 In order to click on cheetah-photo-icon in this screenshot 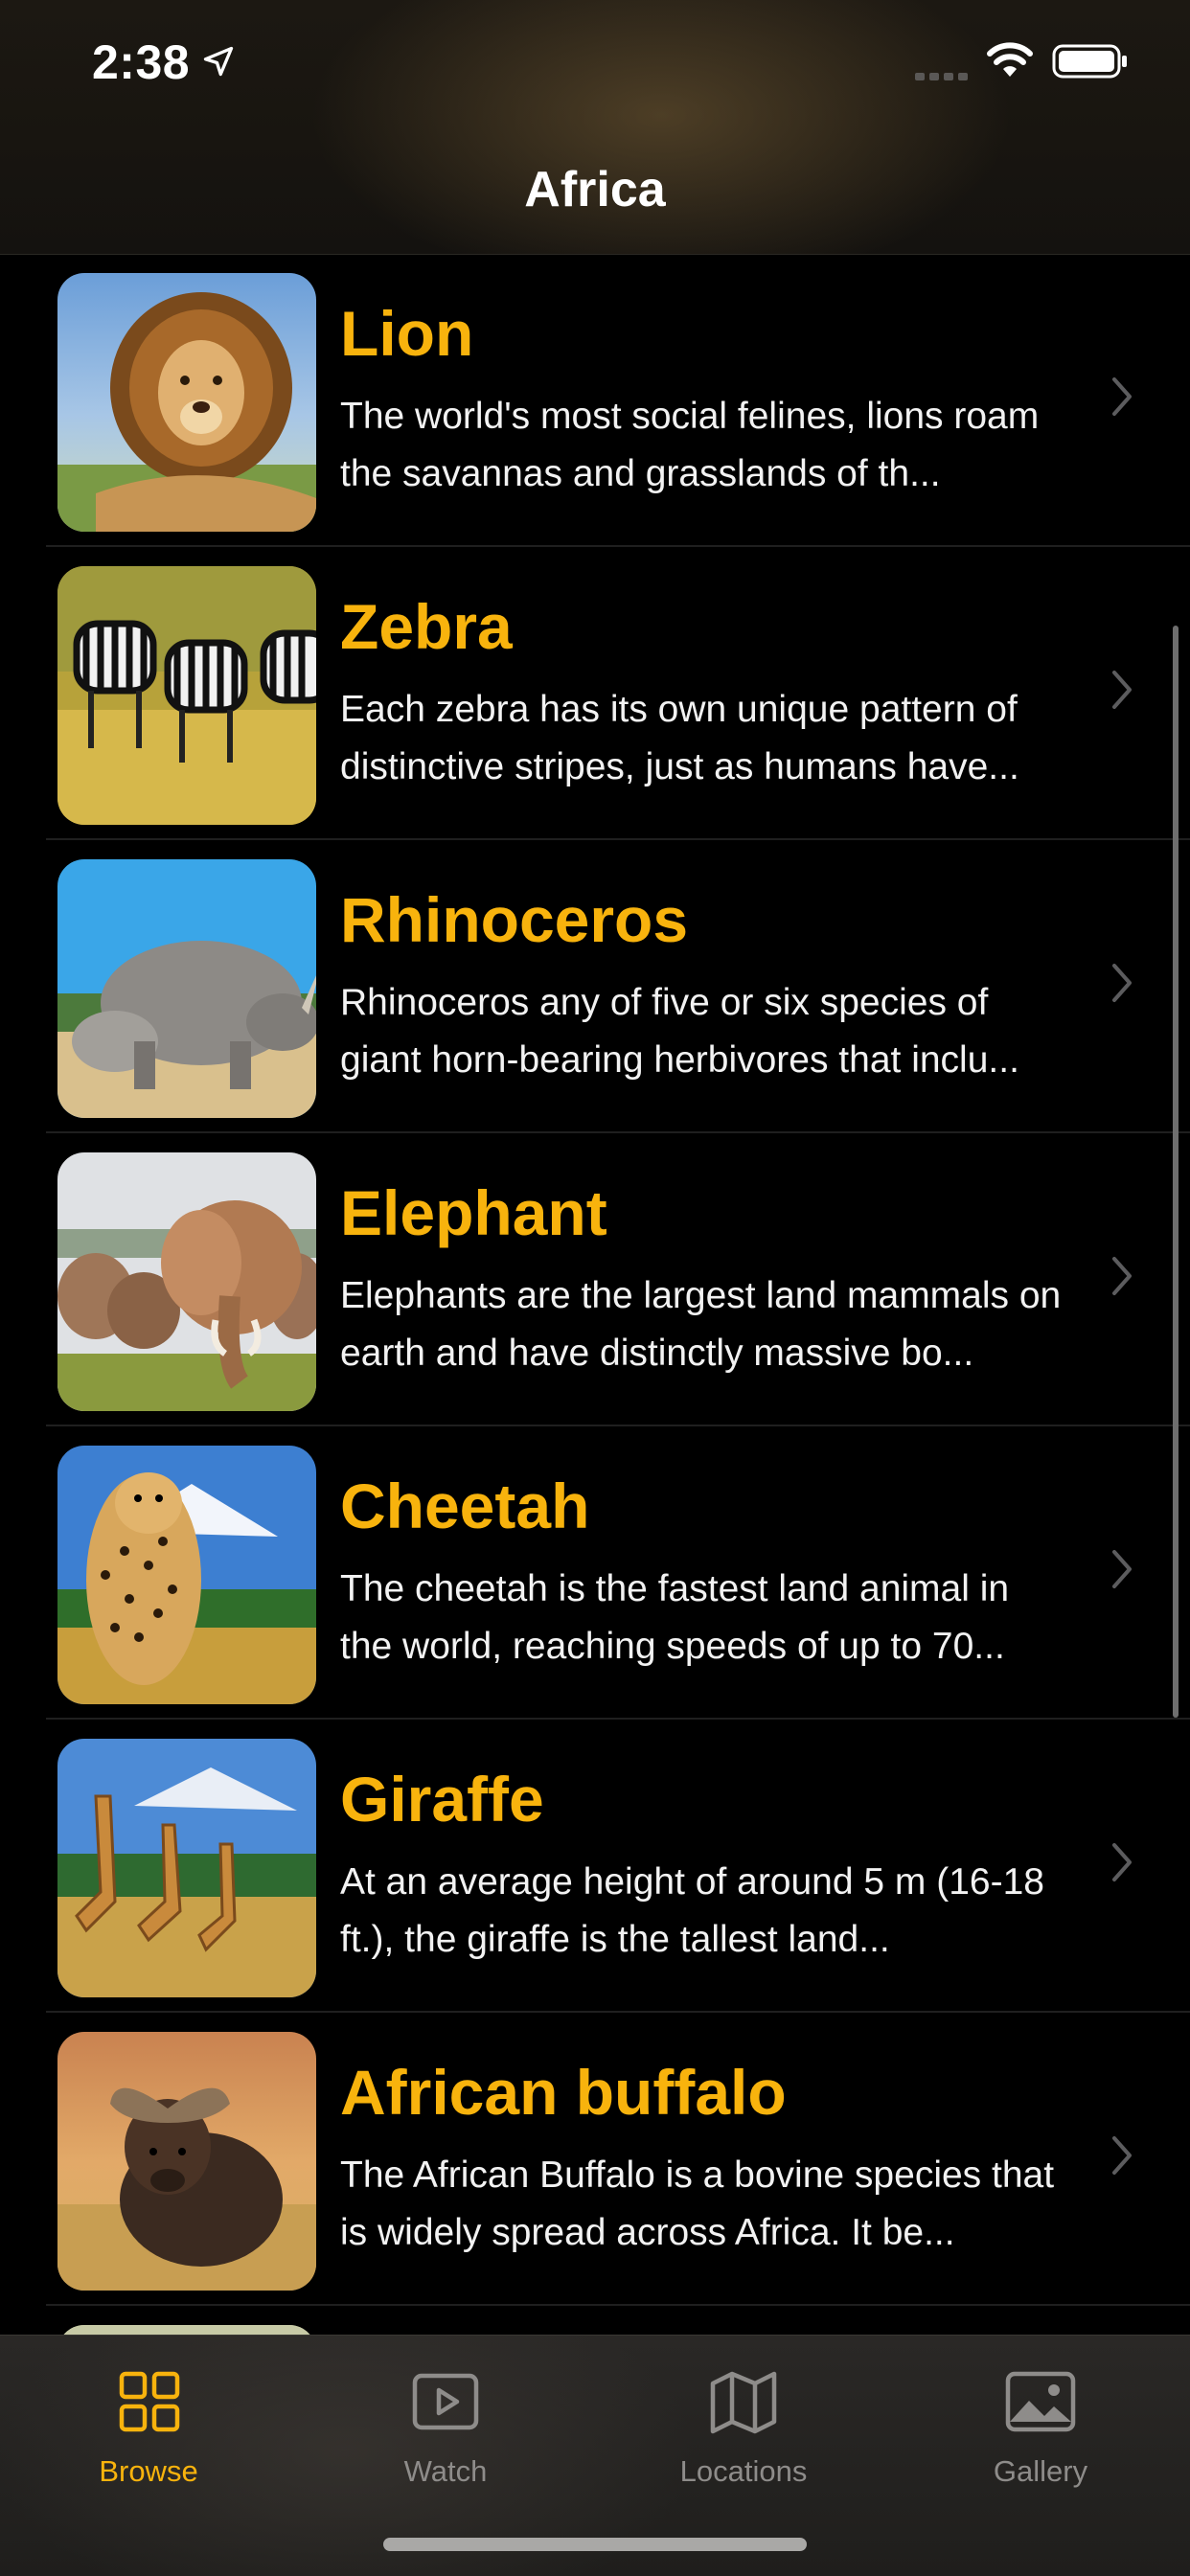, I will do `click(187, 1575)`.